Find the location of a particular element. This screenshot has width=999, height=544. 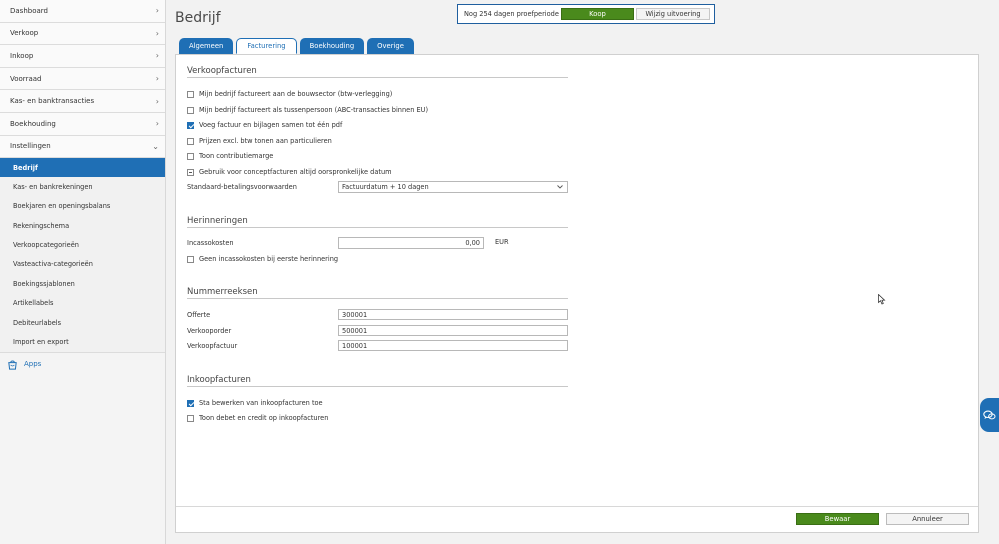

save-button: Bewaar is located at coordinates (837, 519).